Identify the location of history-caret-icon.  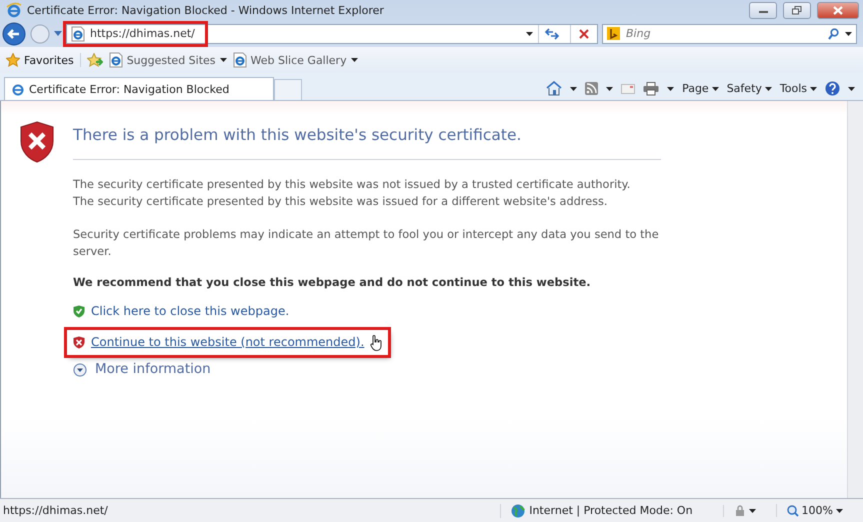
(58, 33).